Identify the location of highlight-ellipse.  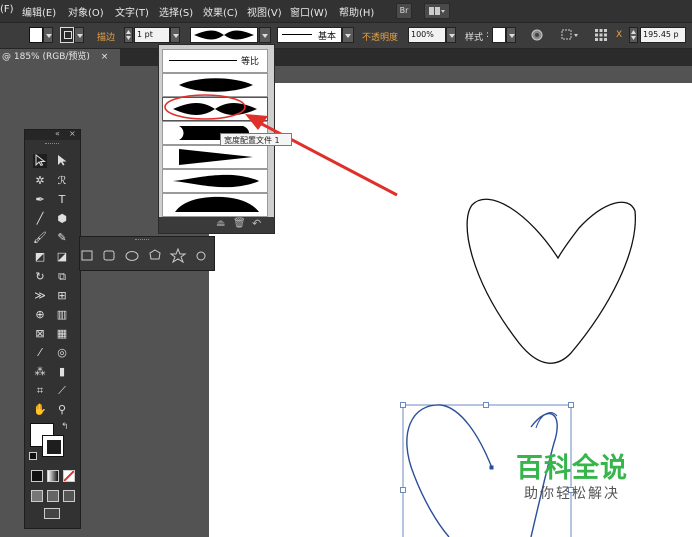
(205, 107).